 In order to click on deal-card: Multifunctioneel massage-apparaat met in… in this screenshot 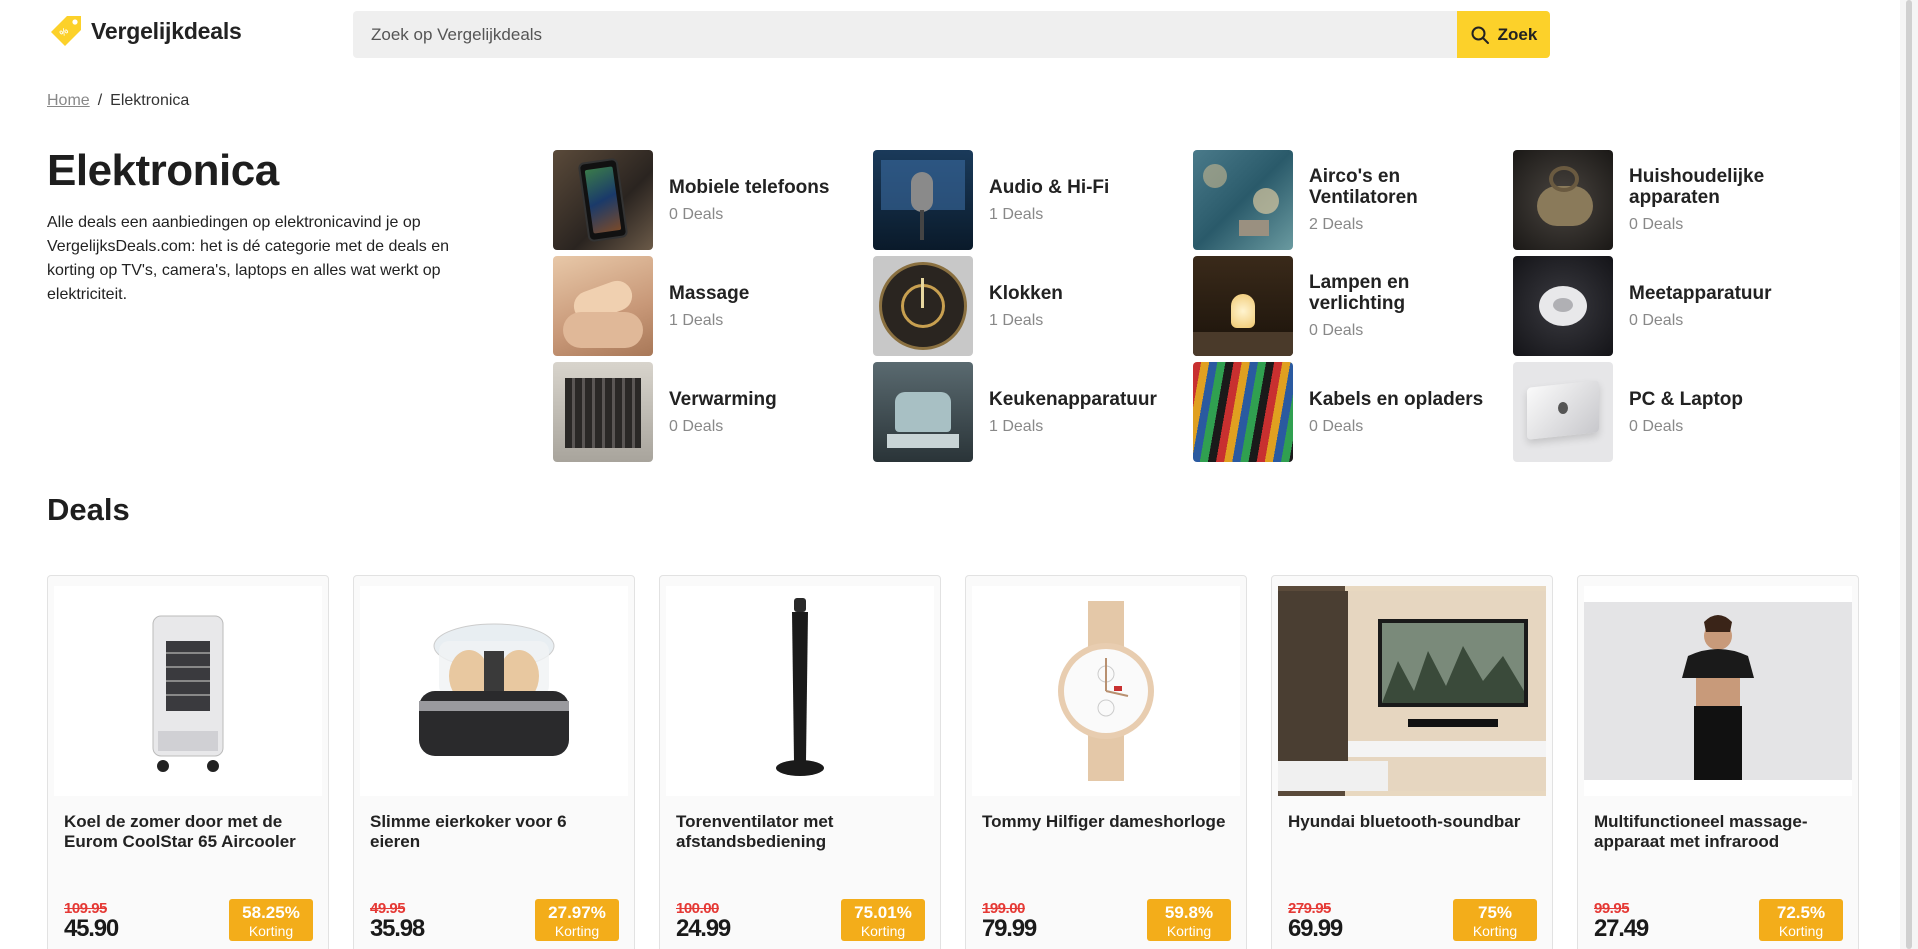, I will do `click(1718, 762)`.